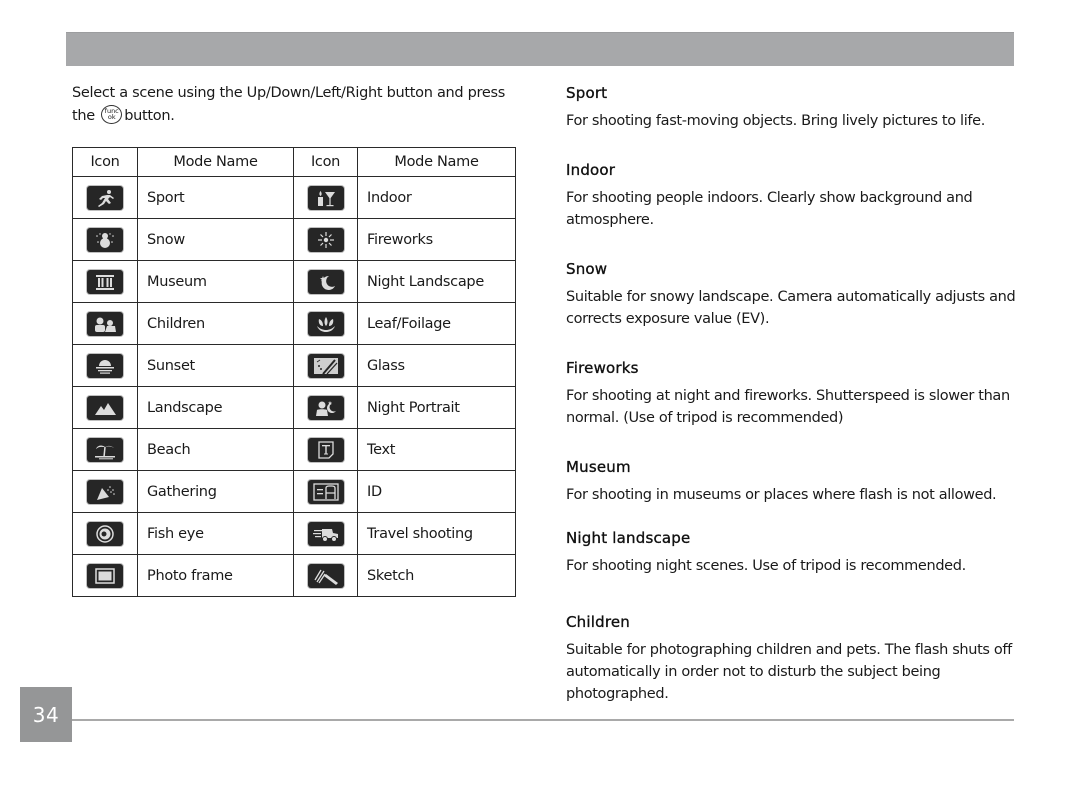  I want to click on table-row: Fish eye Travel shooting, so click(294, 533).